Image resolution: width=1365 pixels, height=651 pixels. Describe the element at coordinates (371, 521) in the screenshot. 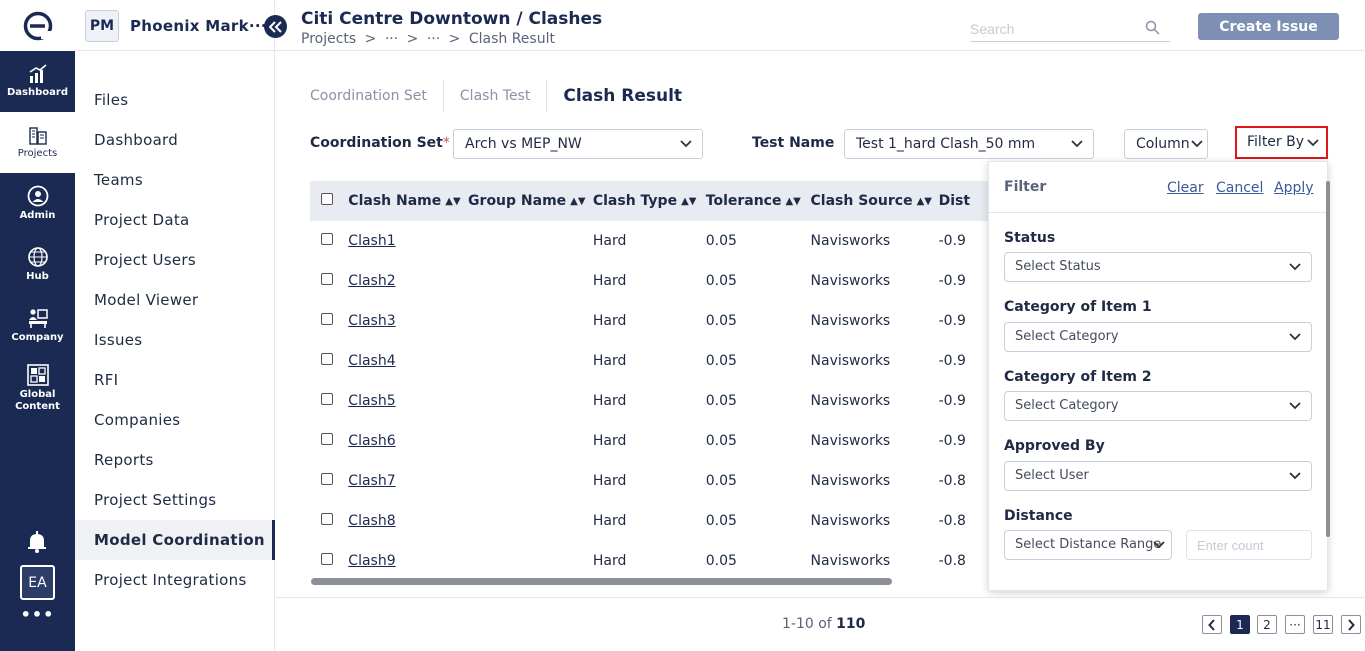

I see `clash-link: Clash8` at that location.